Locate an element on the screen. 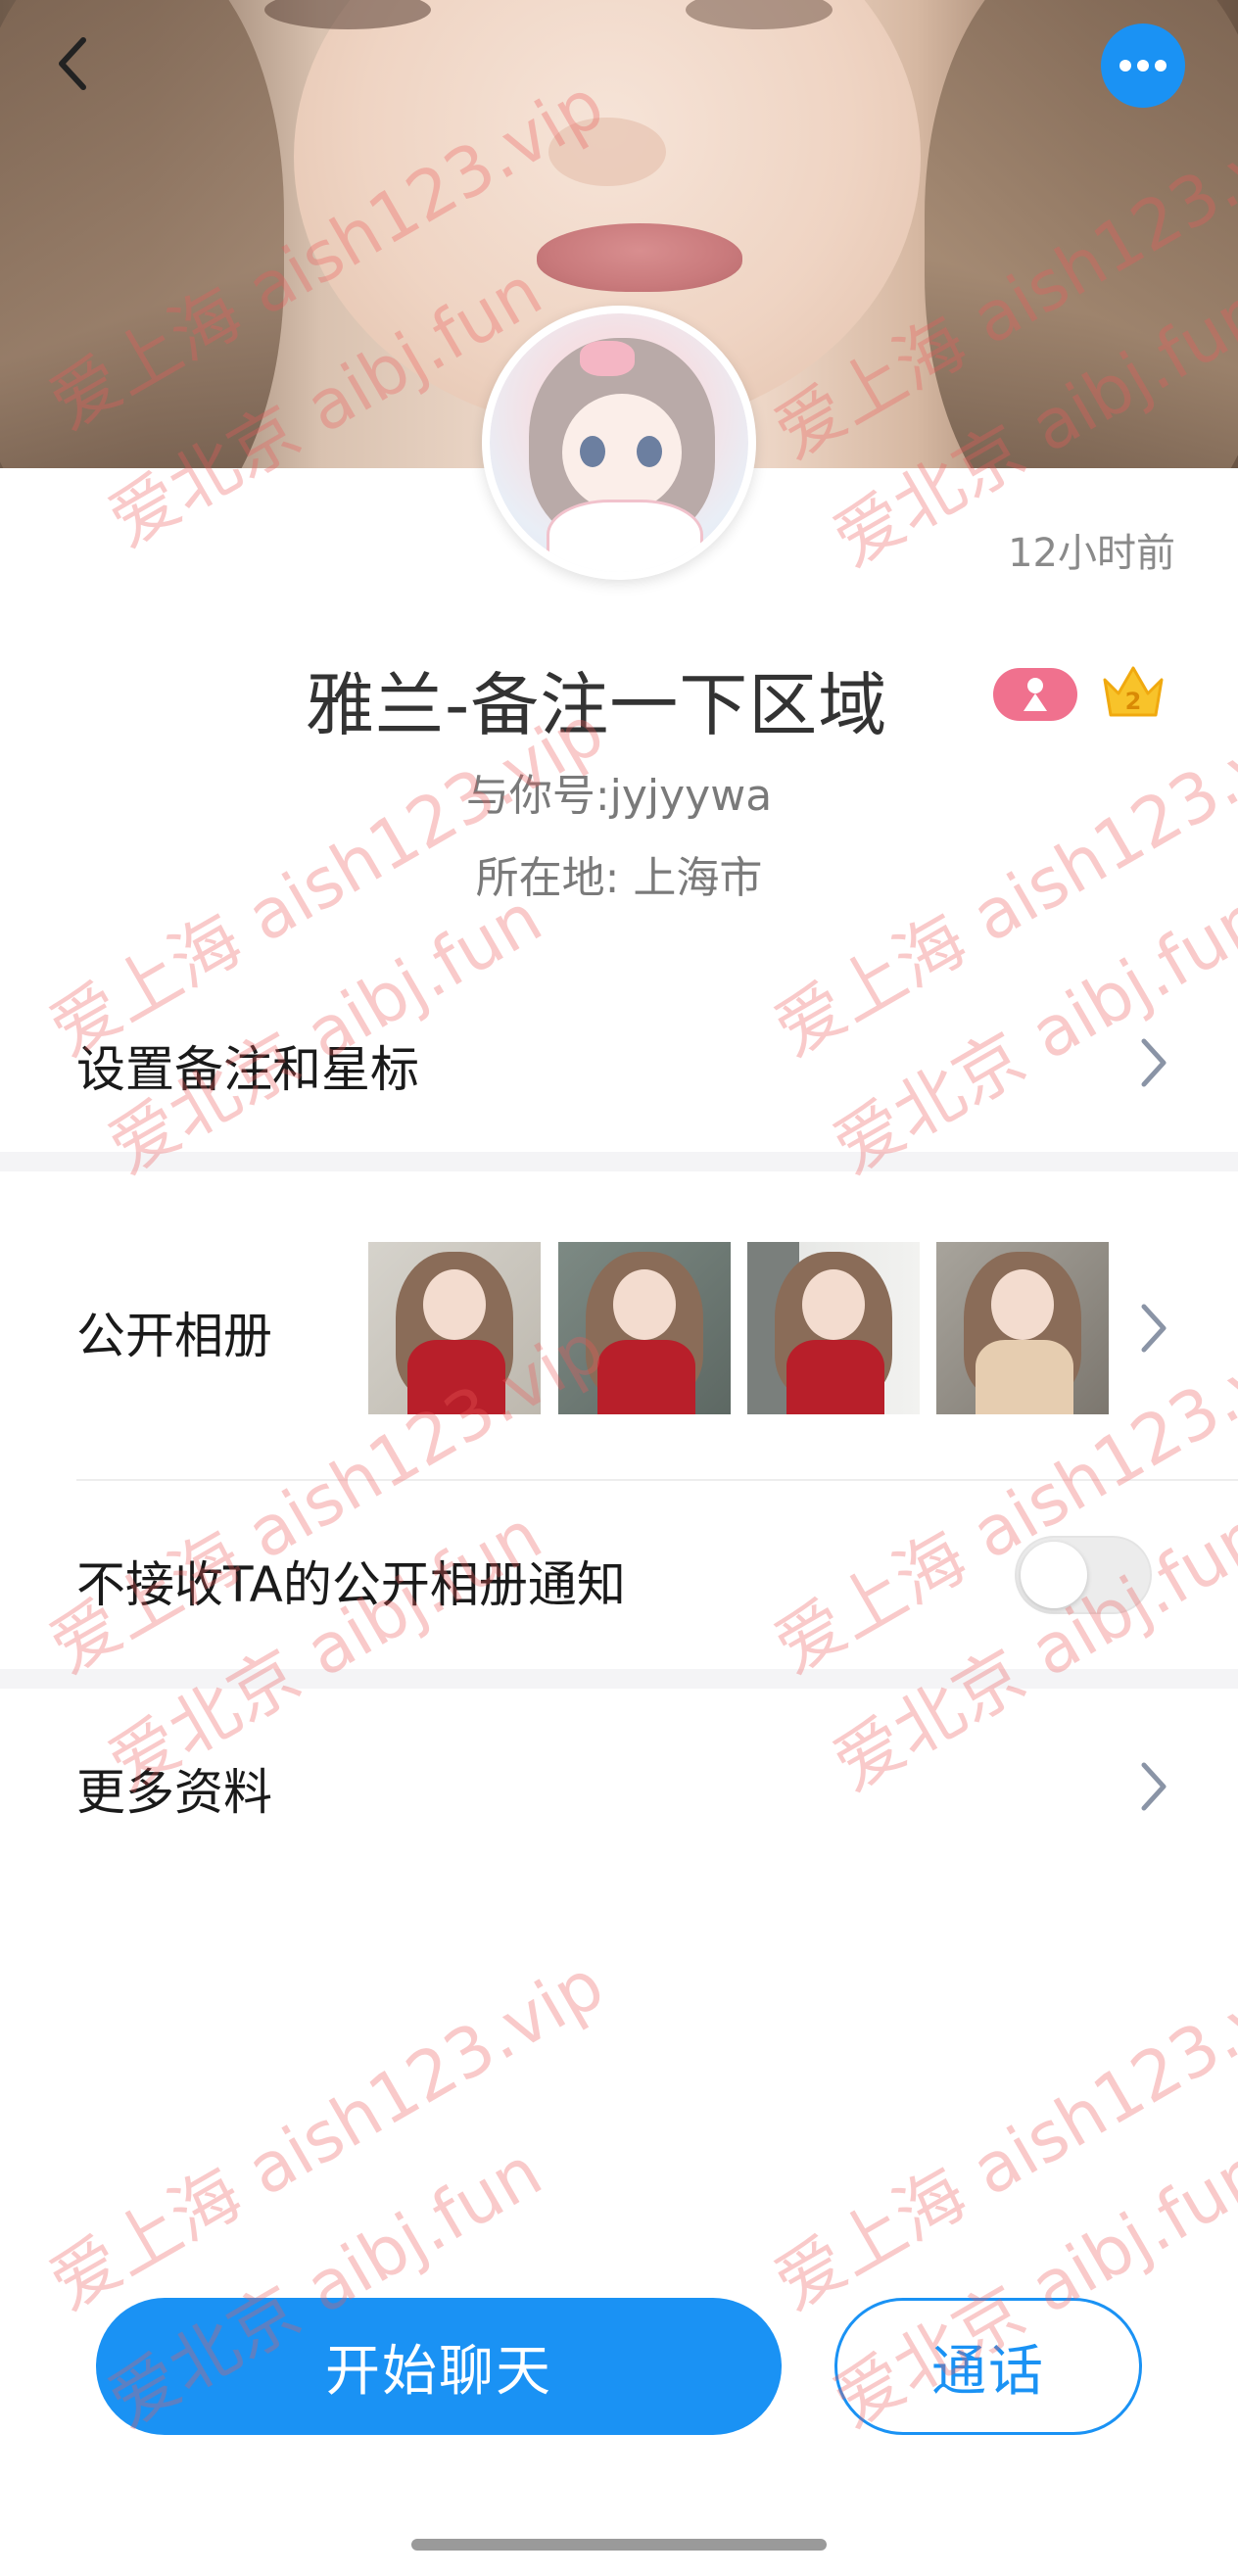  gender-badge is located at coordinates (1035, 695).